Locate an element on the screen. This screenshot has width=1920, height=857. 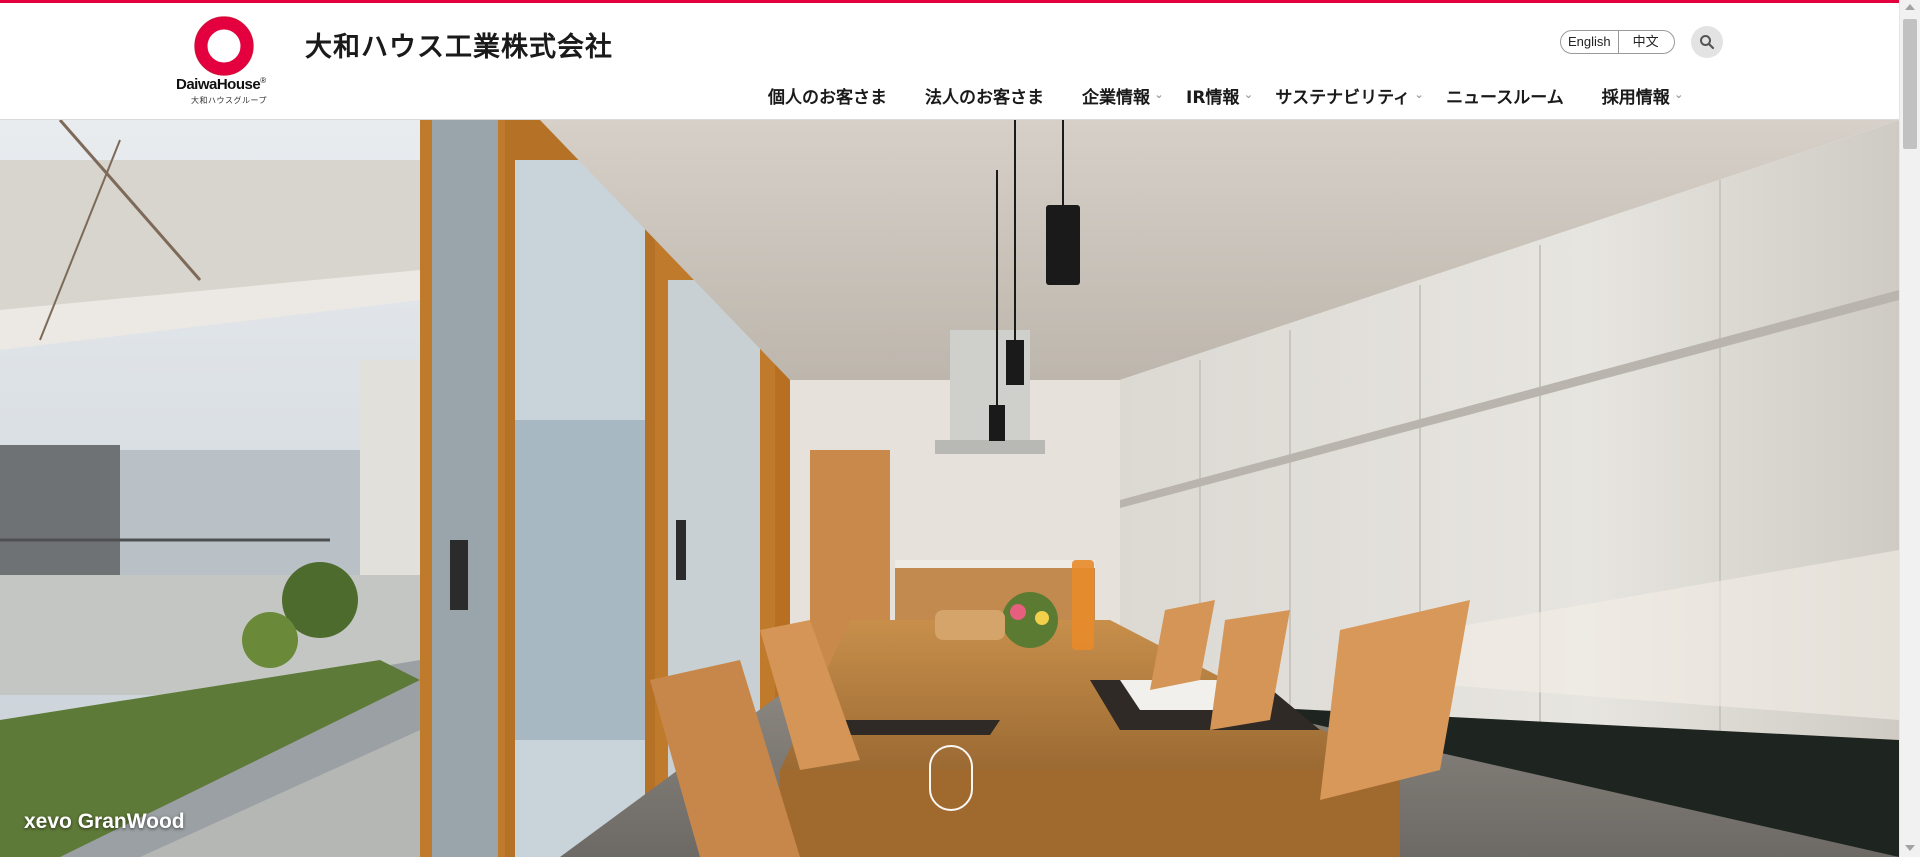
search-button is located at coordinates (1707, 42).